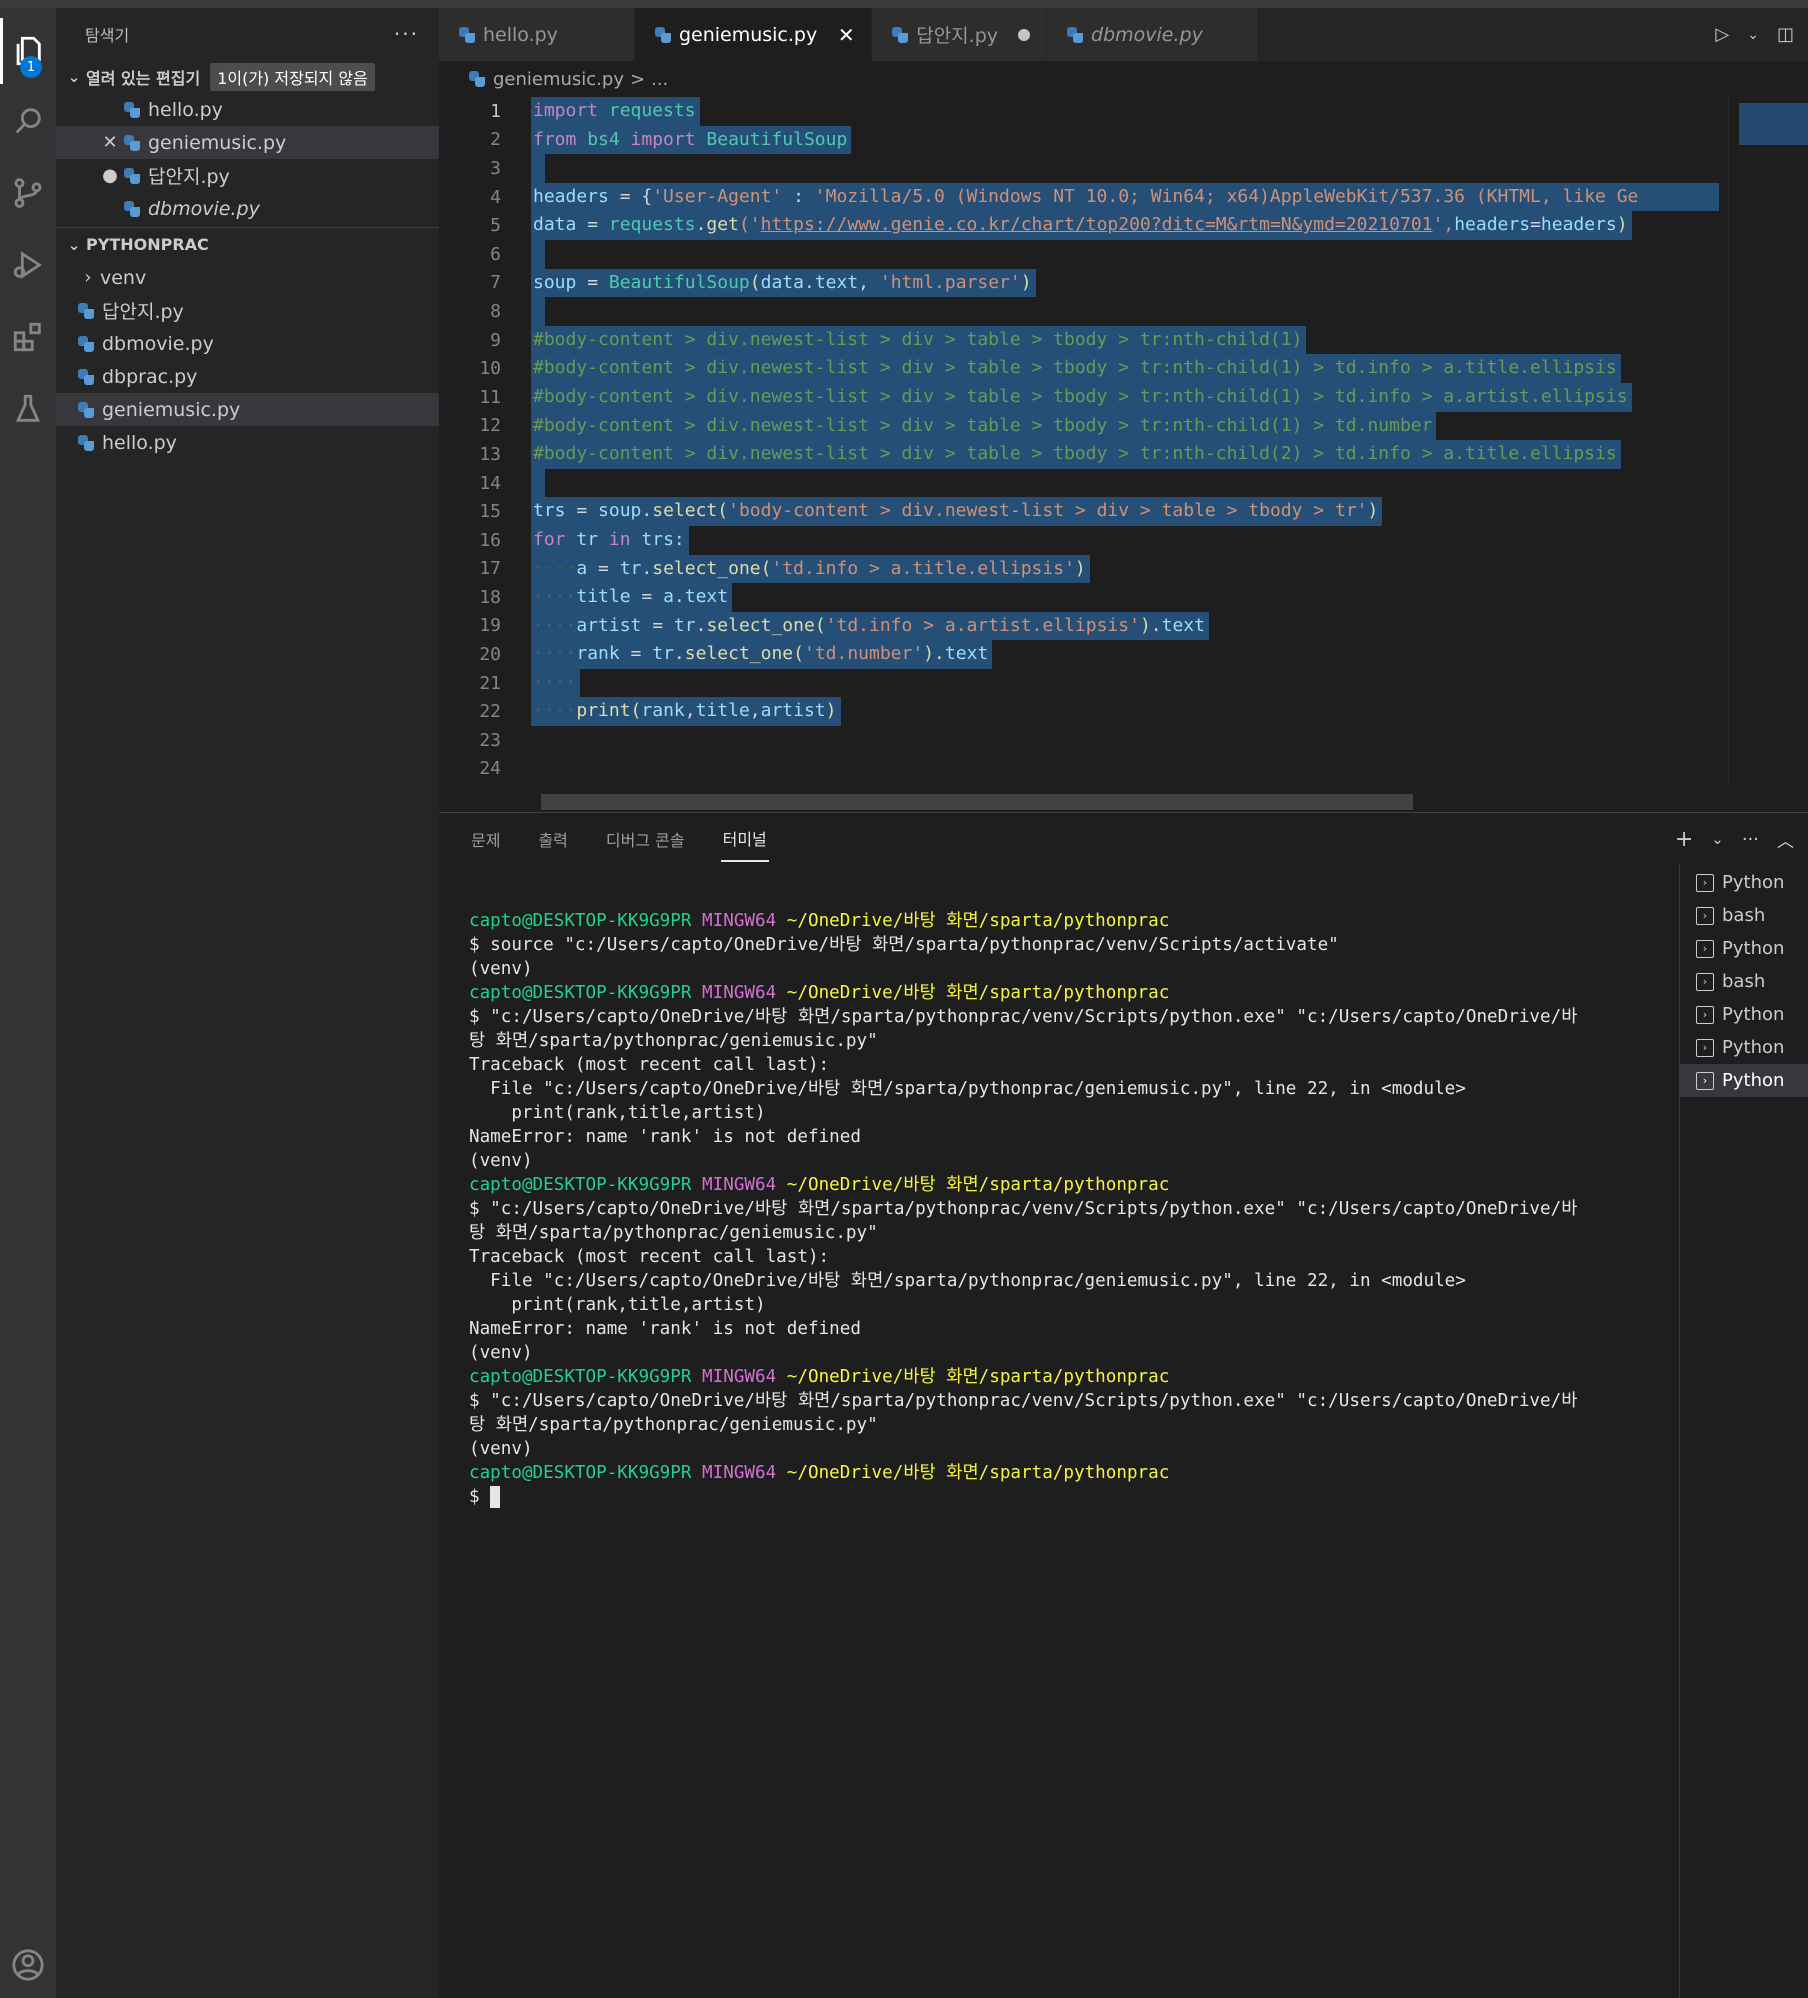 This screenshot has height=1998, width=1808. I want to click on open-editor-hello: hello.py, so click(247, 109).